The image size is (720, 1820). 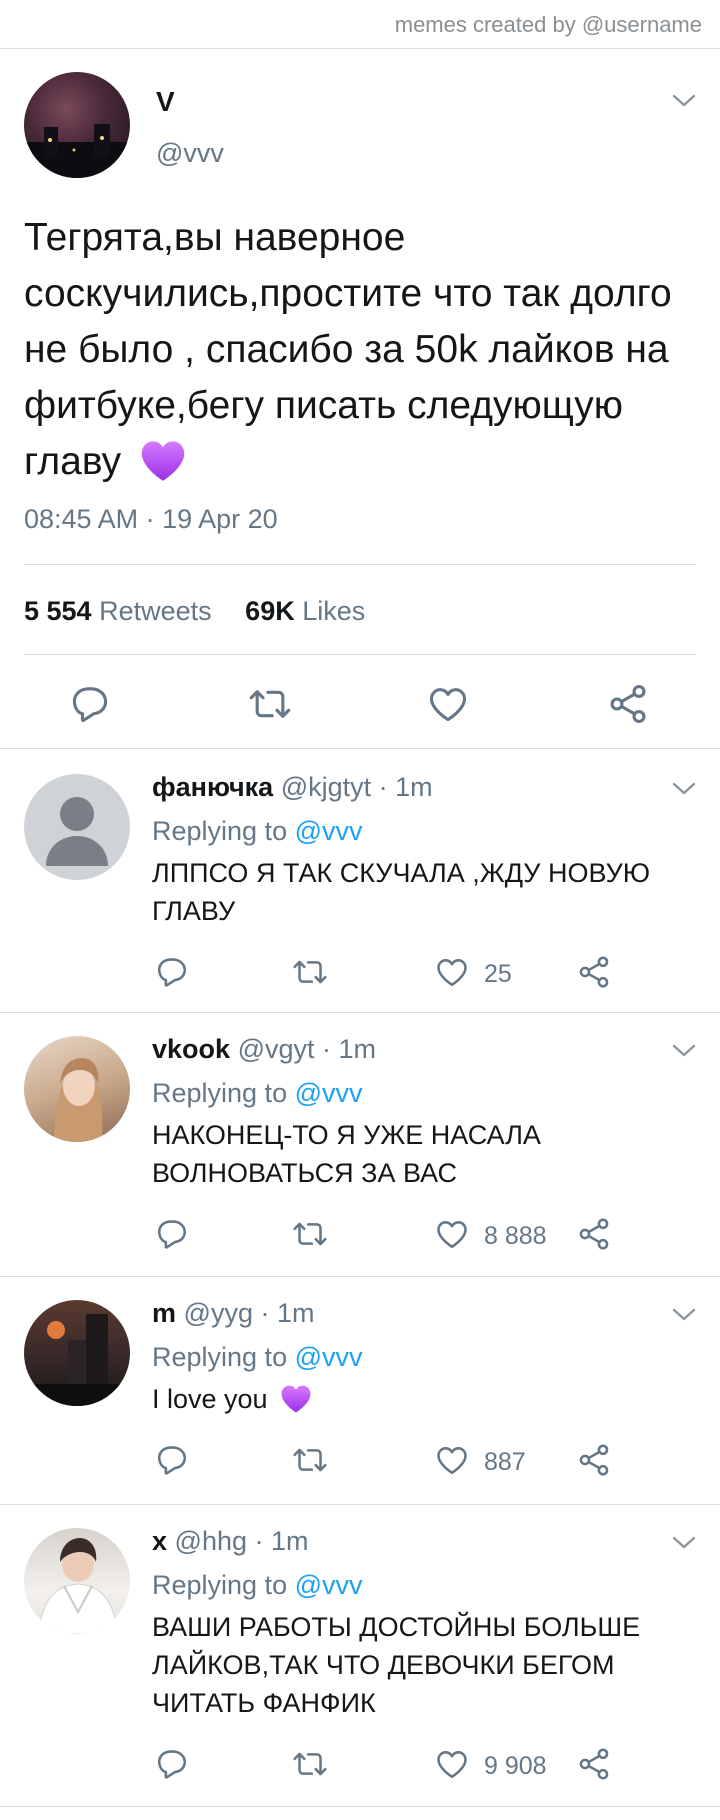 I want to click on reply-author-name: x, so click(x=159, y=1541).